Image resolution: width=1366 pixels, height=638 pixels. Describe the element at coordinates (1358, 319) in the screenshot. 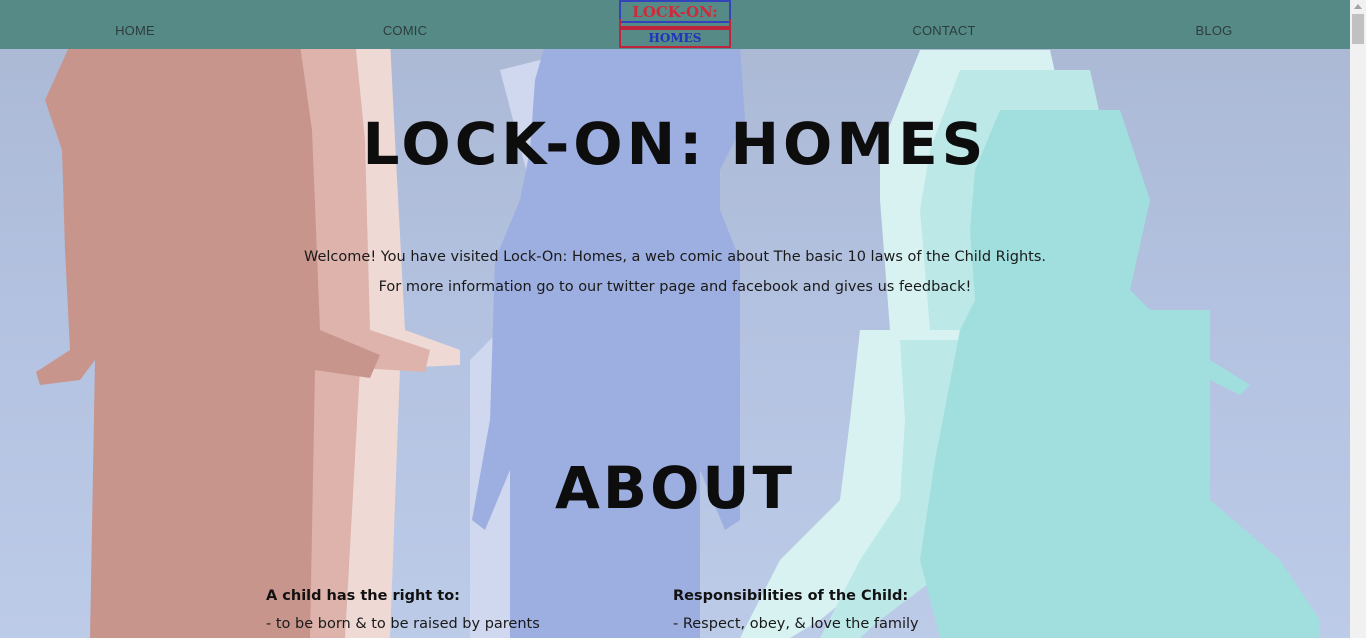

I see `vertical-scrollbar` at that location.